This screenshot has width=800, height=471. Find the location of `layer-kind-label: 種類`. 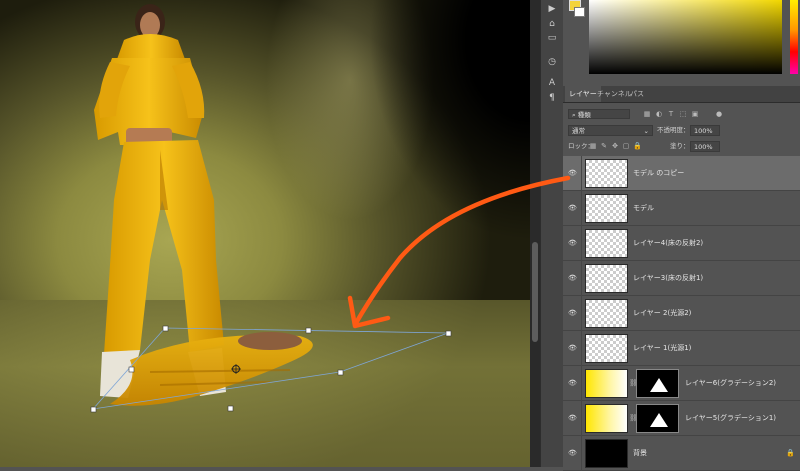

layer-kind-label: 種類 is located at coordinates (584, 115).